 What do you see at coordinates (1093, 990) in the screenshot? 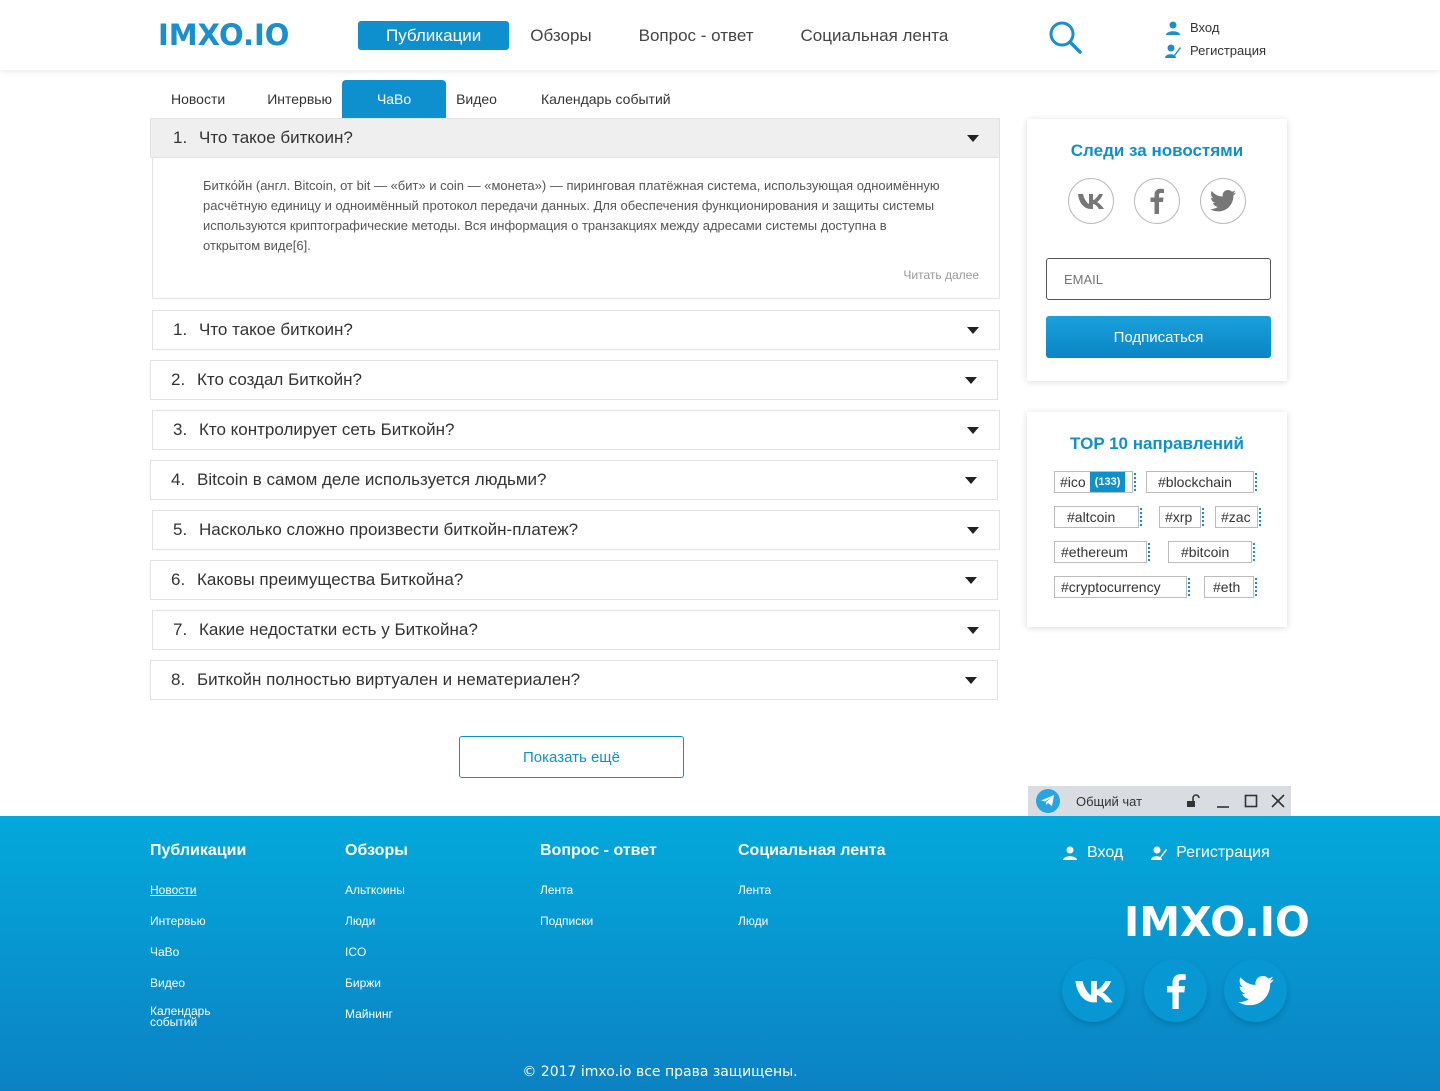
I see `footer-vk-button` at bounding box center [1093, 990].